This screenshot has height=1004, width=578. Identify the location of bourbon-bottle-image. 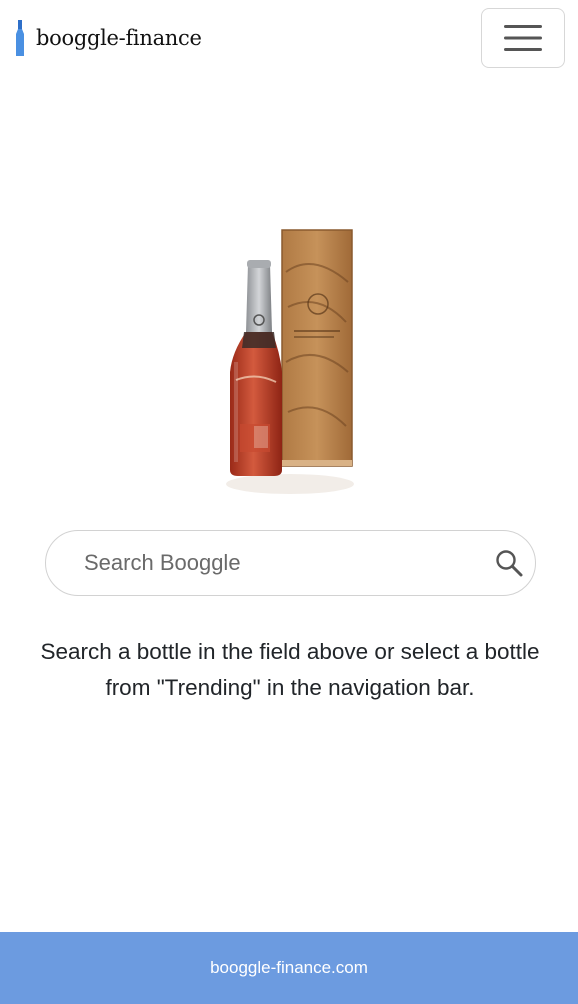
(290, 361).